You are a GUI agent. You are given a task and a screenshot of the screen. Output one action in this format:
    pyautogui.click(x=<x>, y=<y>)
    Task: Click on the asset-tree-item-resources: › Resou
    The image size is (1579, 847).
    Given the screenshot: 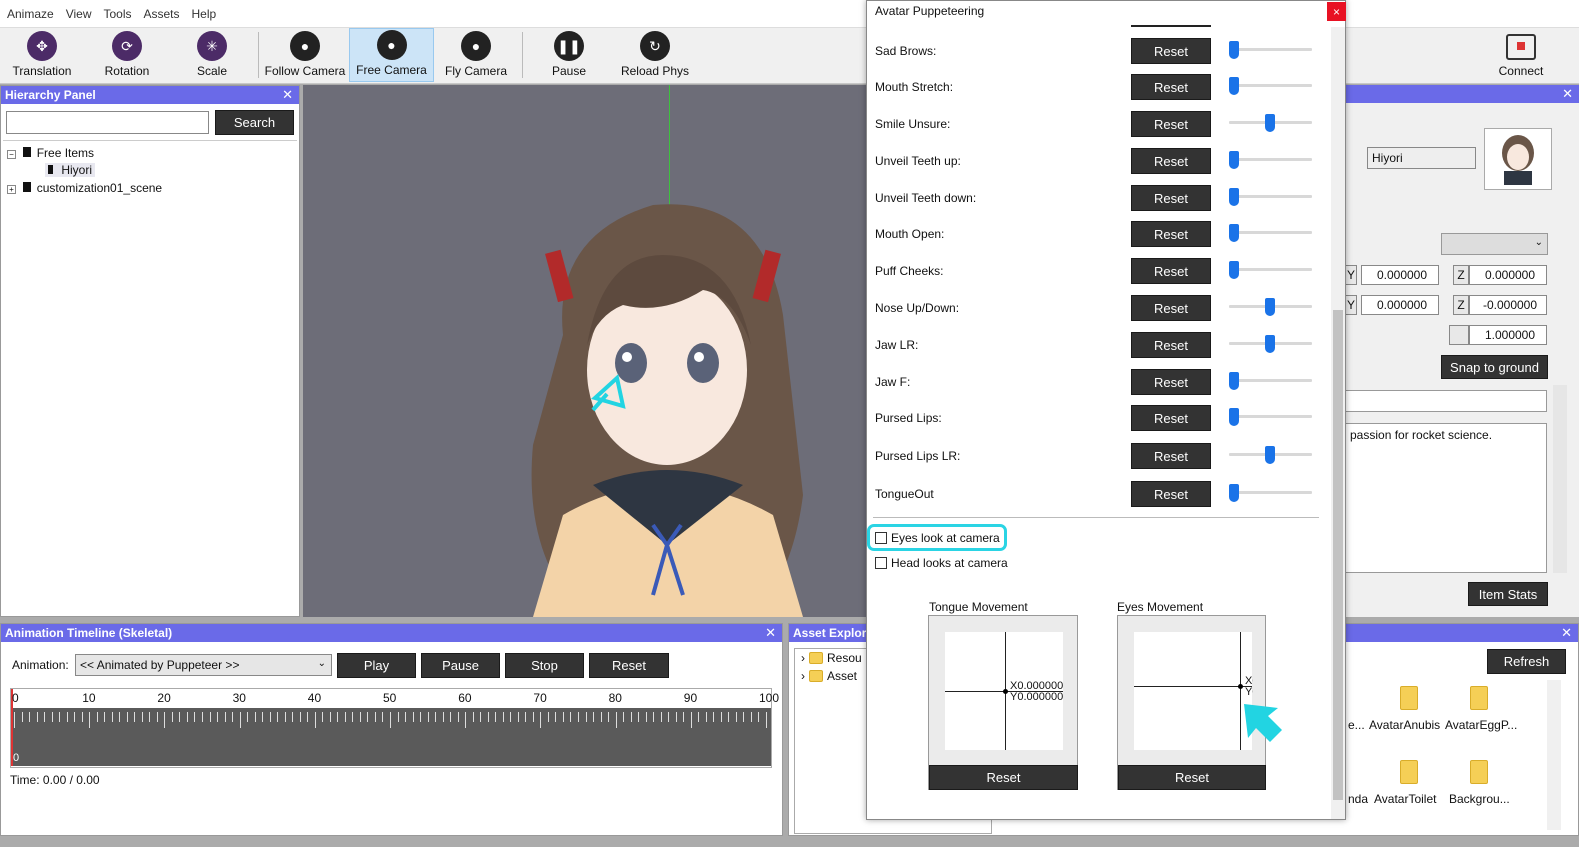 What is the action you would take?
    pyautogui.click(x=831, y=658)
    